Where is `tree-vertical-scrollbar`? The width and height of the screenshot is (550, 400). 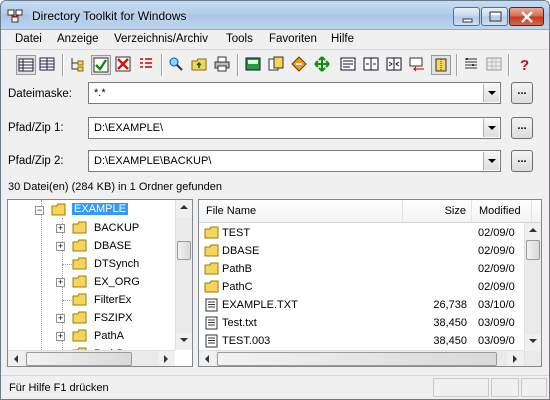
tree-vertical-scrollbar is located at coordinates (183, 275).